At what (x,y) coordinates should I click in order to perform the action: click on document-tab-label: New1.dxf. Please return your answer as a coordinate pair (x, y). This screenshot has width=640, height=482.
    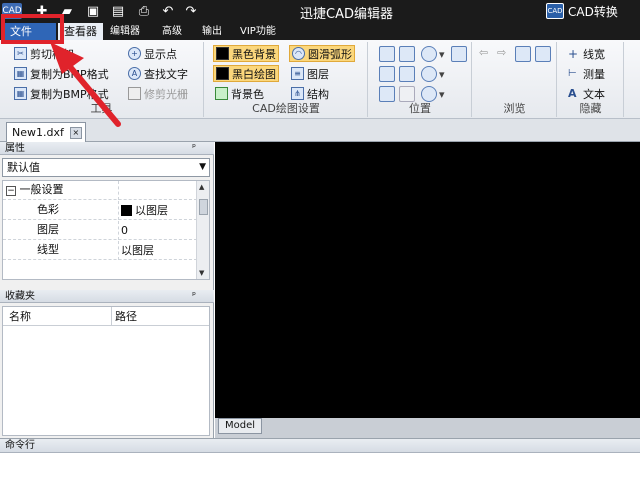
    Looking at the image, I should click on (38, 132).